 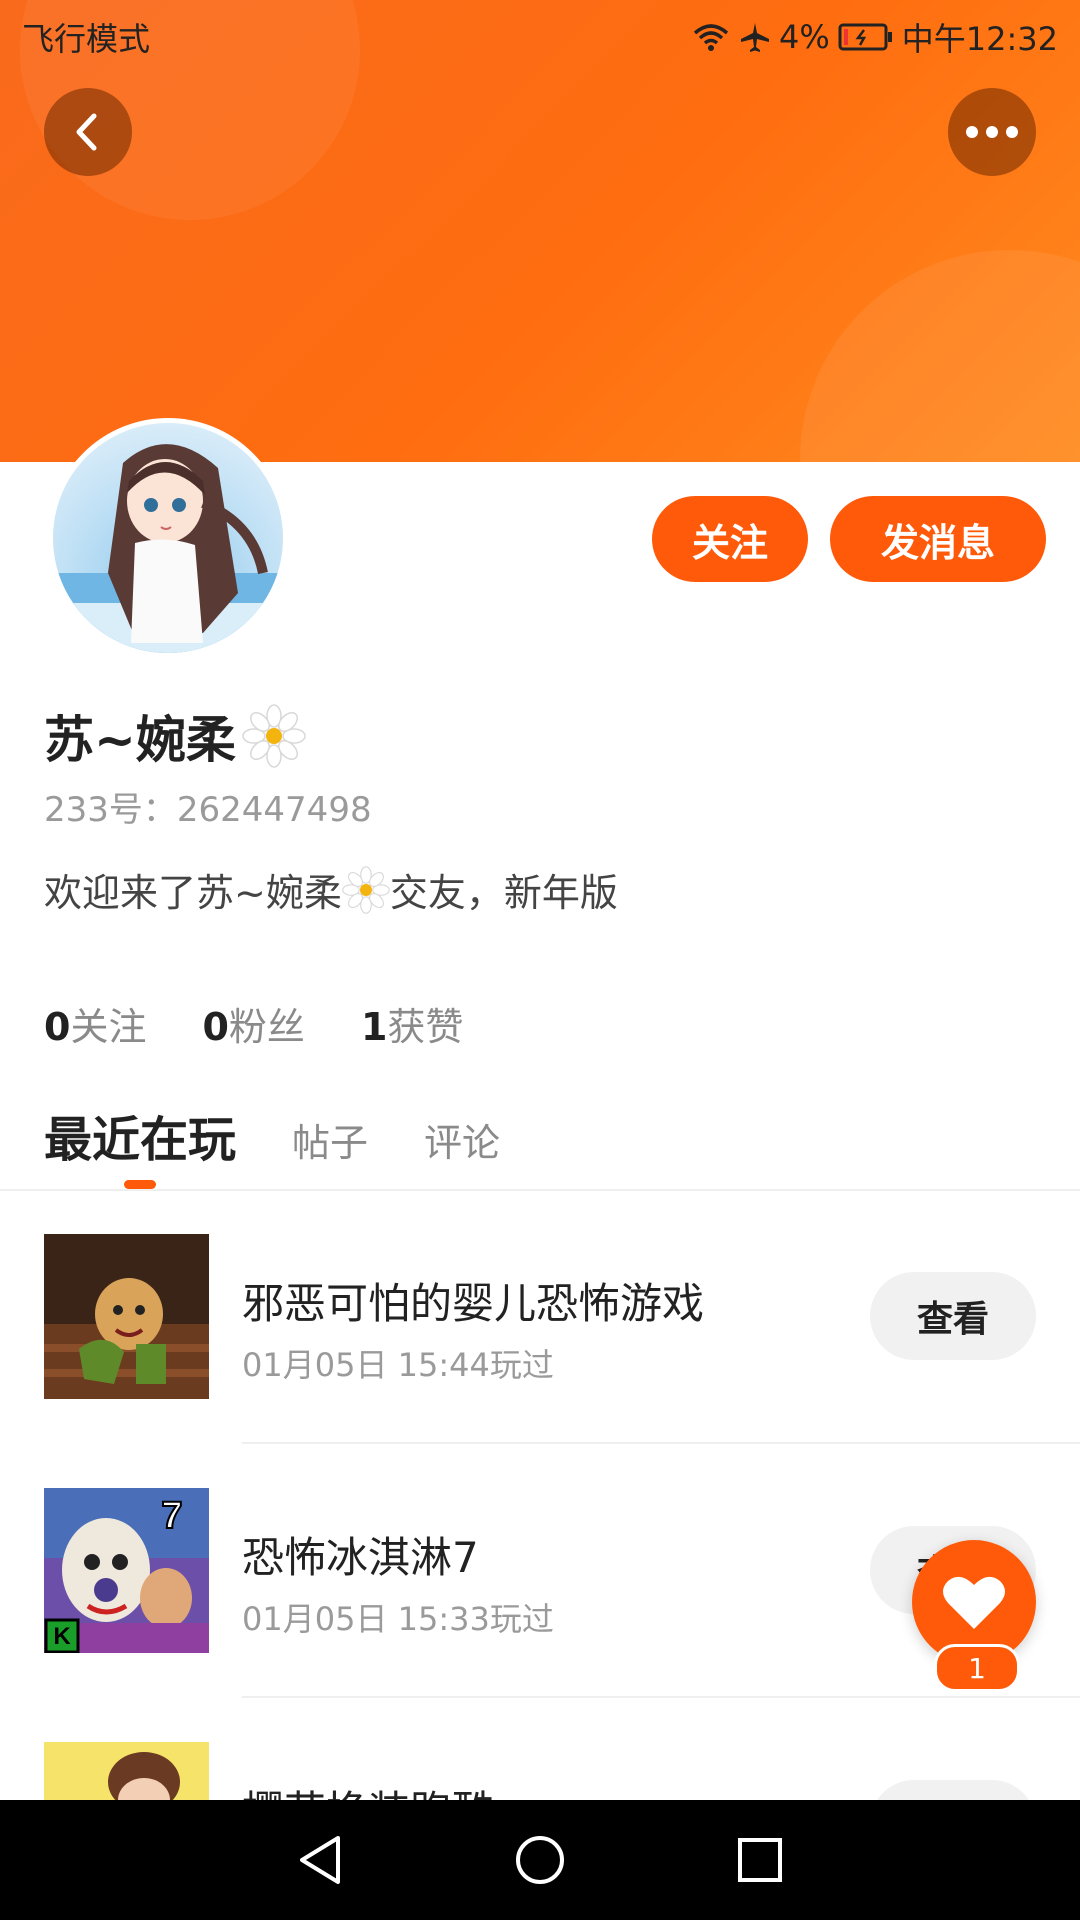 I want to click on following-count: 0, so click(x=57, y=1027).